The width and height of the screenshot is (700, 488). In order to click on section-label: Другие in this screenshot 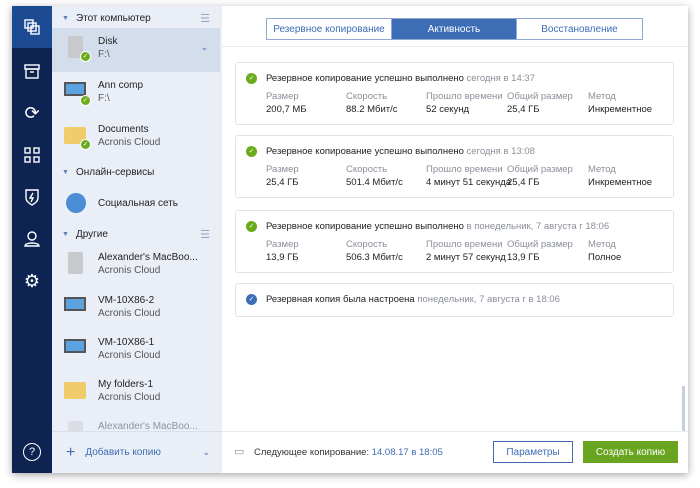, I will do `click(91, 234)`.